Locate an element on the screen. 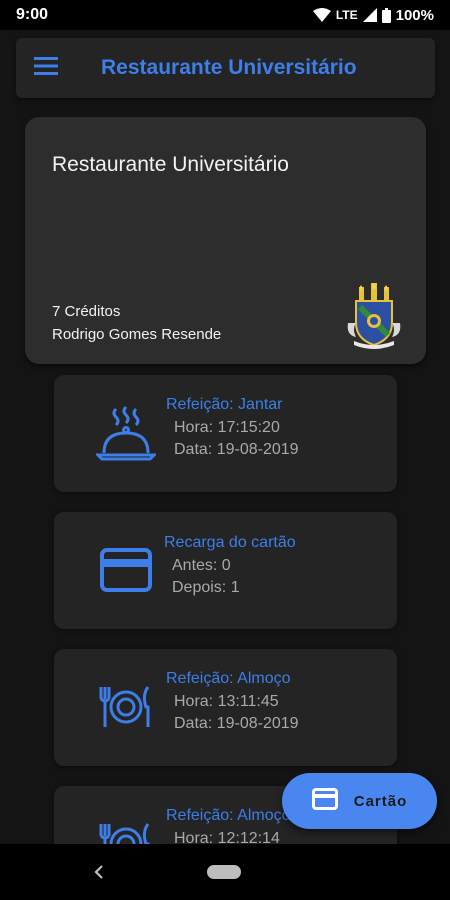 Image resolution: width=450 pixels, height=900 pixels. fab-label: Cartão is located at coordinates (380, 801).